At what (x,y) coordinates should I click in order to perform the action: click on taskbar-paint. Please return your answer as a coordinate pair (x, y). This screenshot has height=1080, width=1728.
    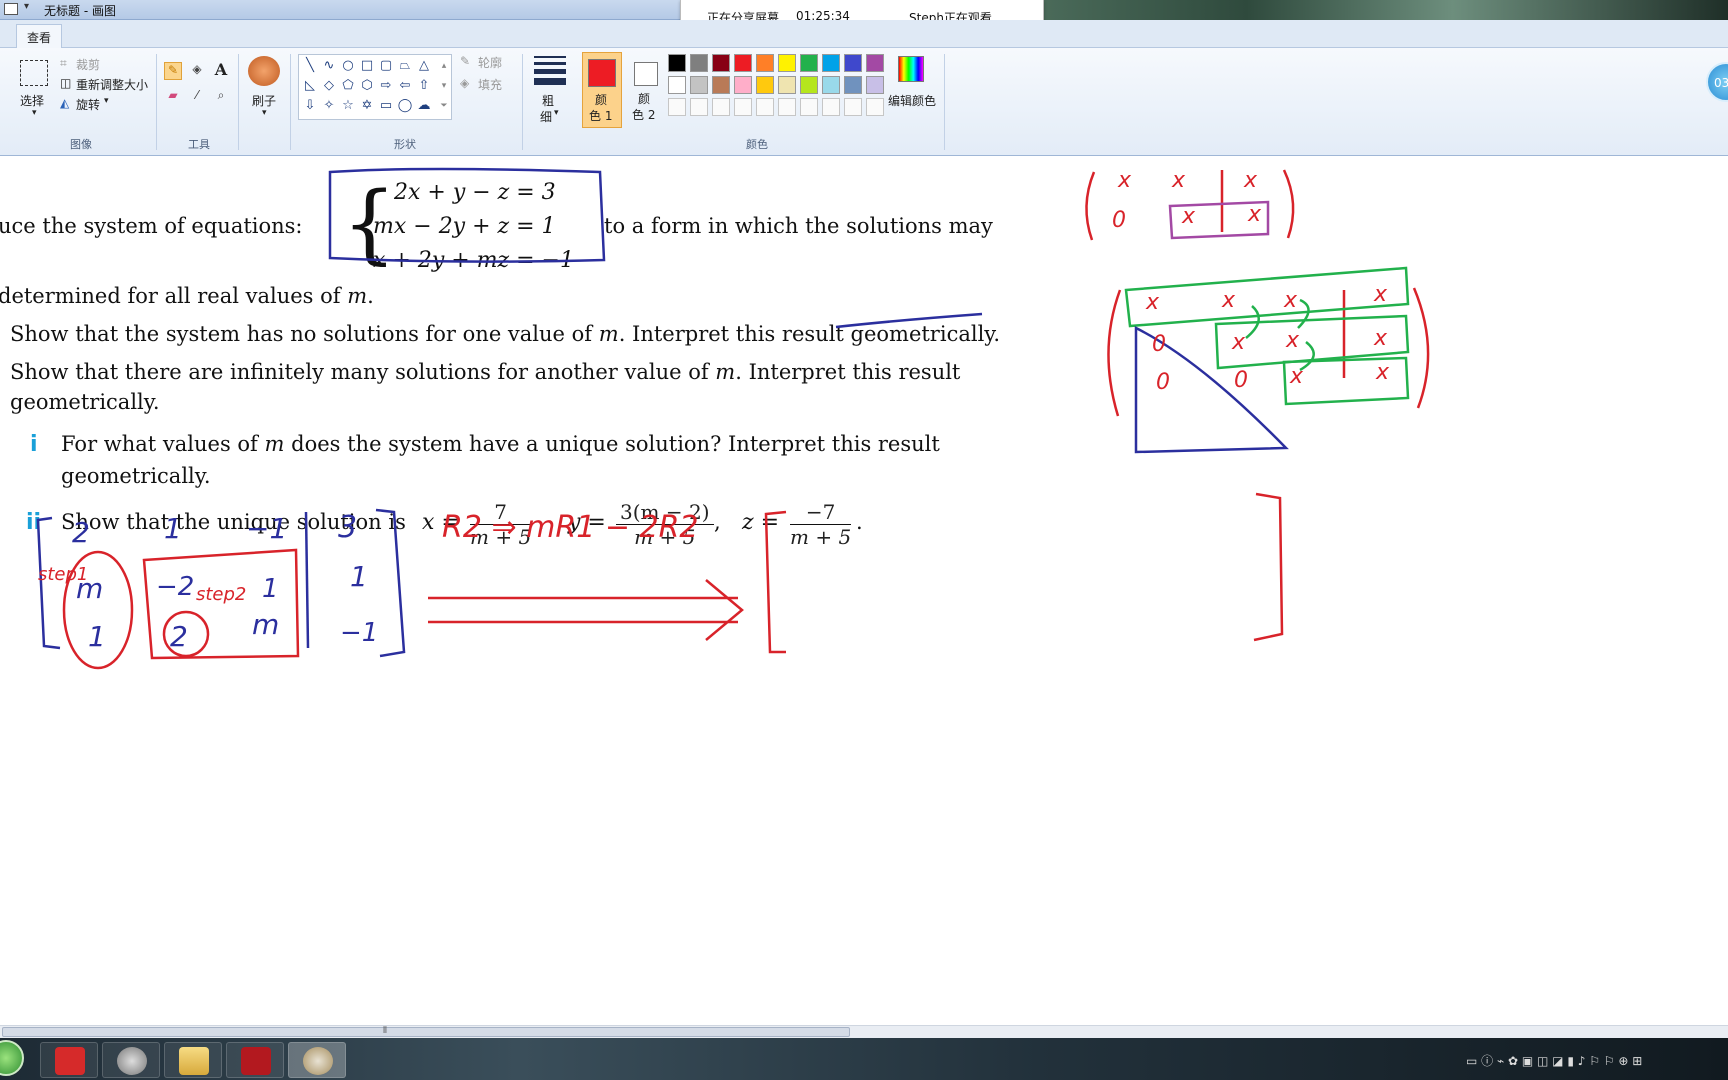
    Looking at the image, I should click on (317, 1060).